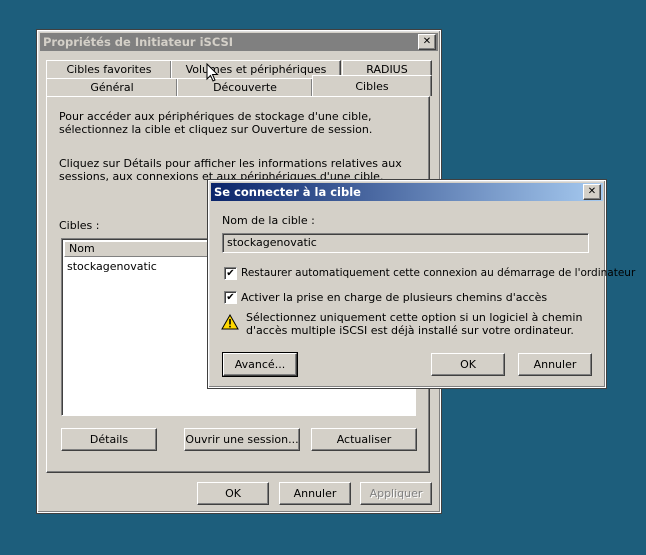  I want to click on tab-favorite-targets: Cibles favorites, so click(109, 69).